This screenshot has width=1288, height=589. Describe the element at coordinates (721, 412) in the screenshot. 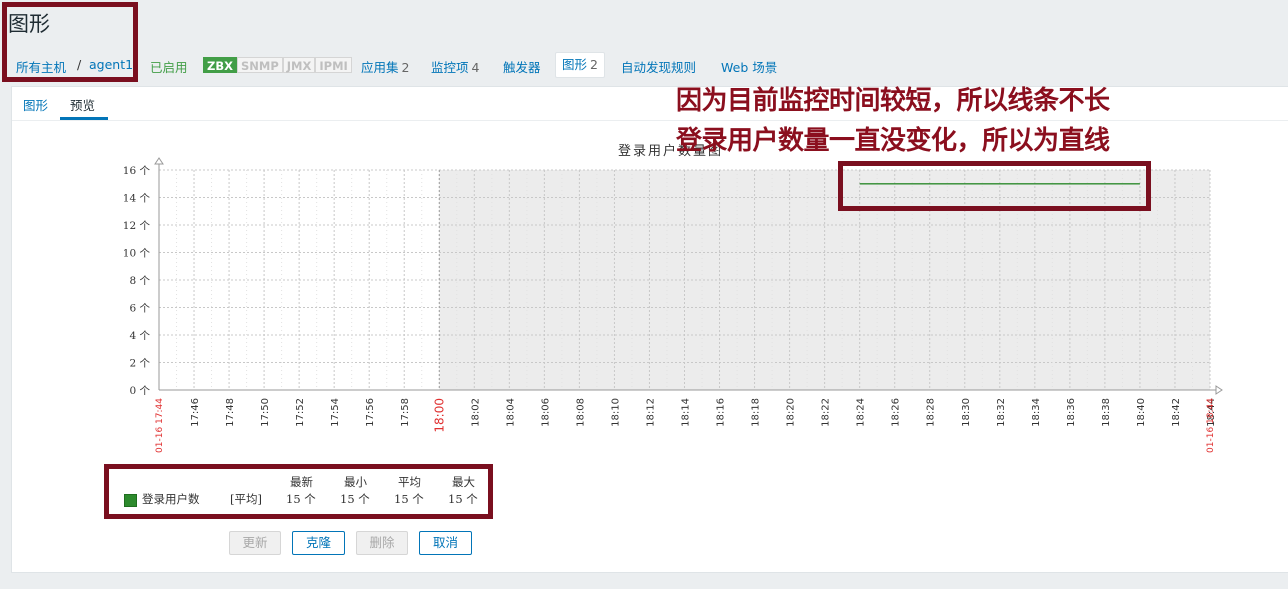

I see `x-tick-label: 18:16` at that location.